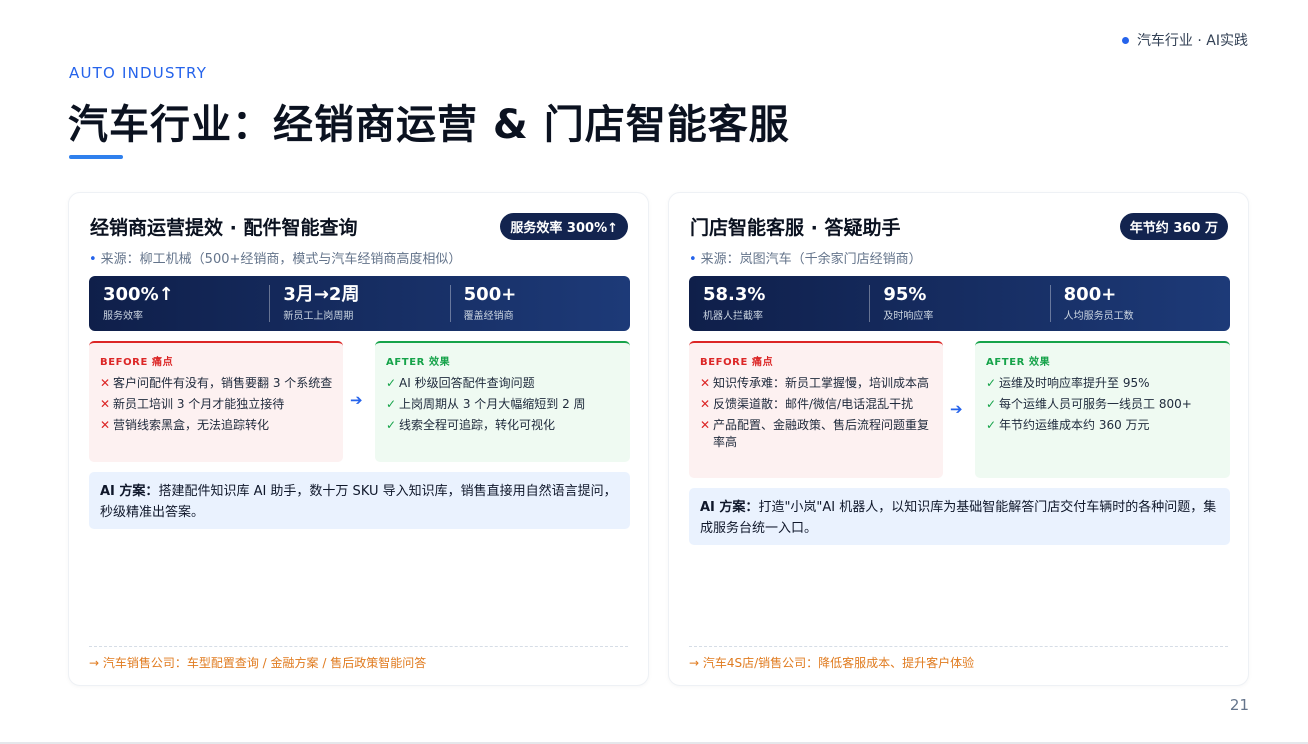 The image size is (1308, 744). What do you see at coordinates (733, 316) in the screenshot?
I see `stat-label: 机器人拦截率` at bounding box center [733, 316].